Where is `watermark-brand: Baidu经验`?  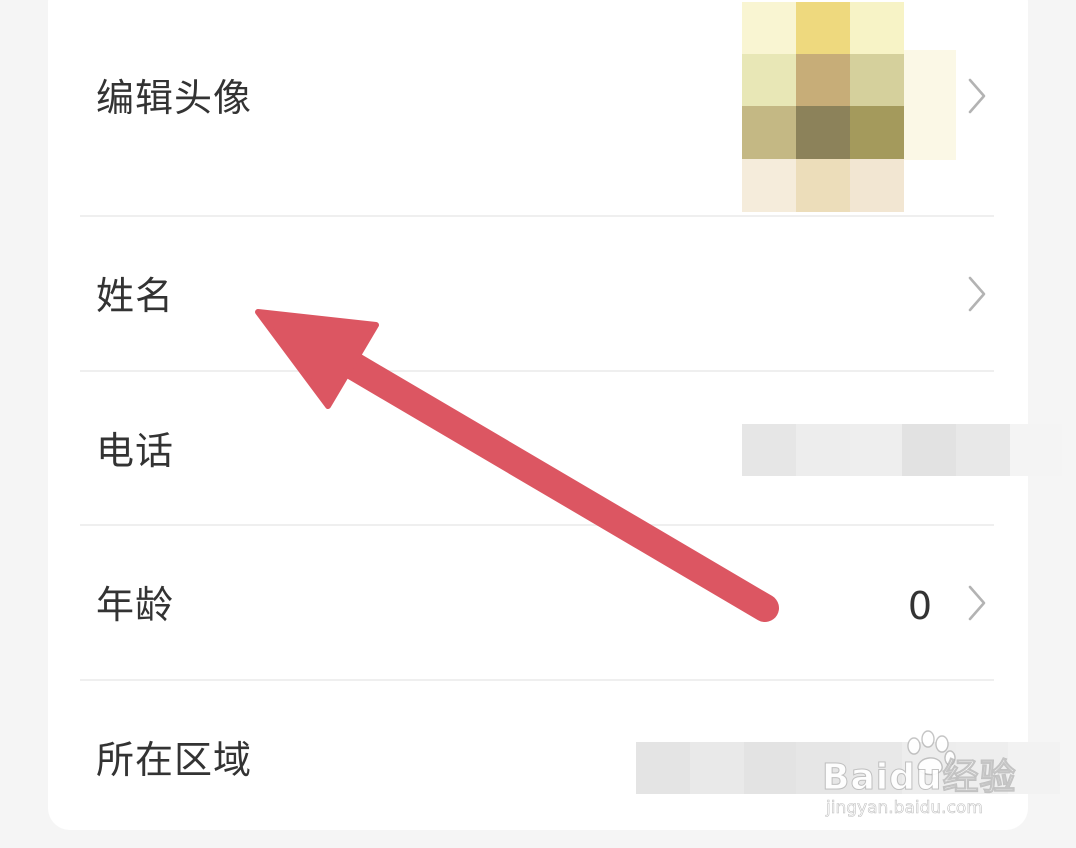
watermark-brand: Baidu经验 is located at coordinates (919, 778).